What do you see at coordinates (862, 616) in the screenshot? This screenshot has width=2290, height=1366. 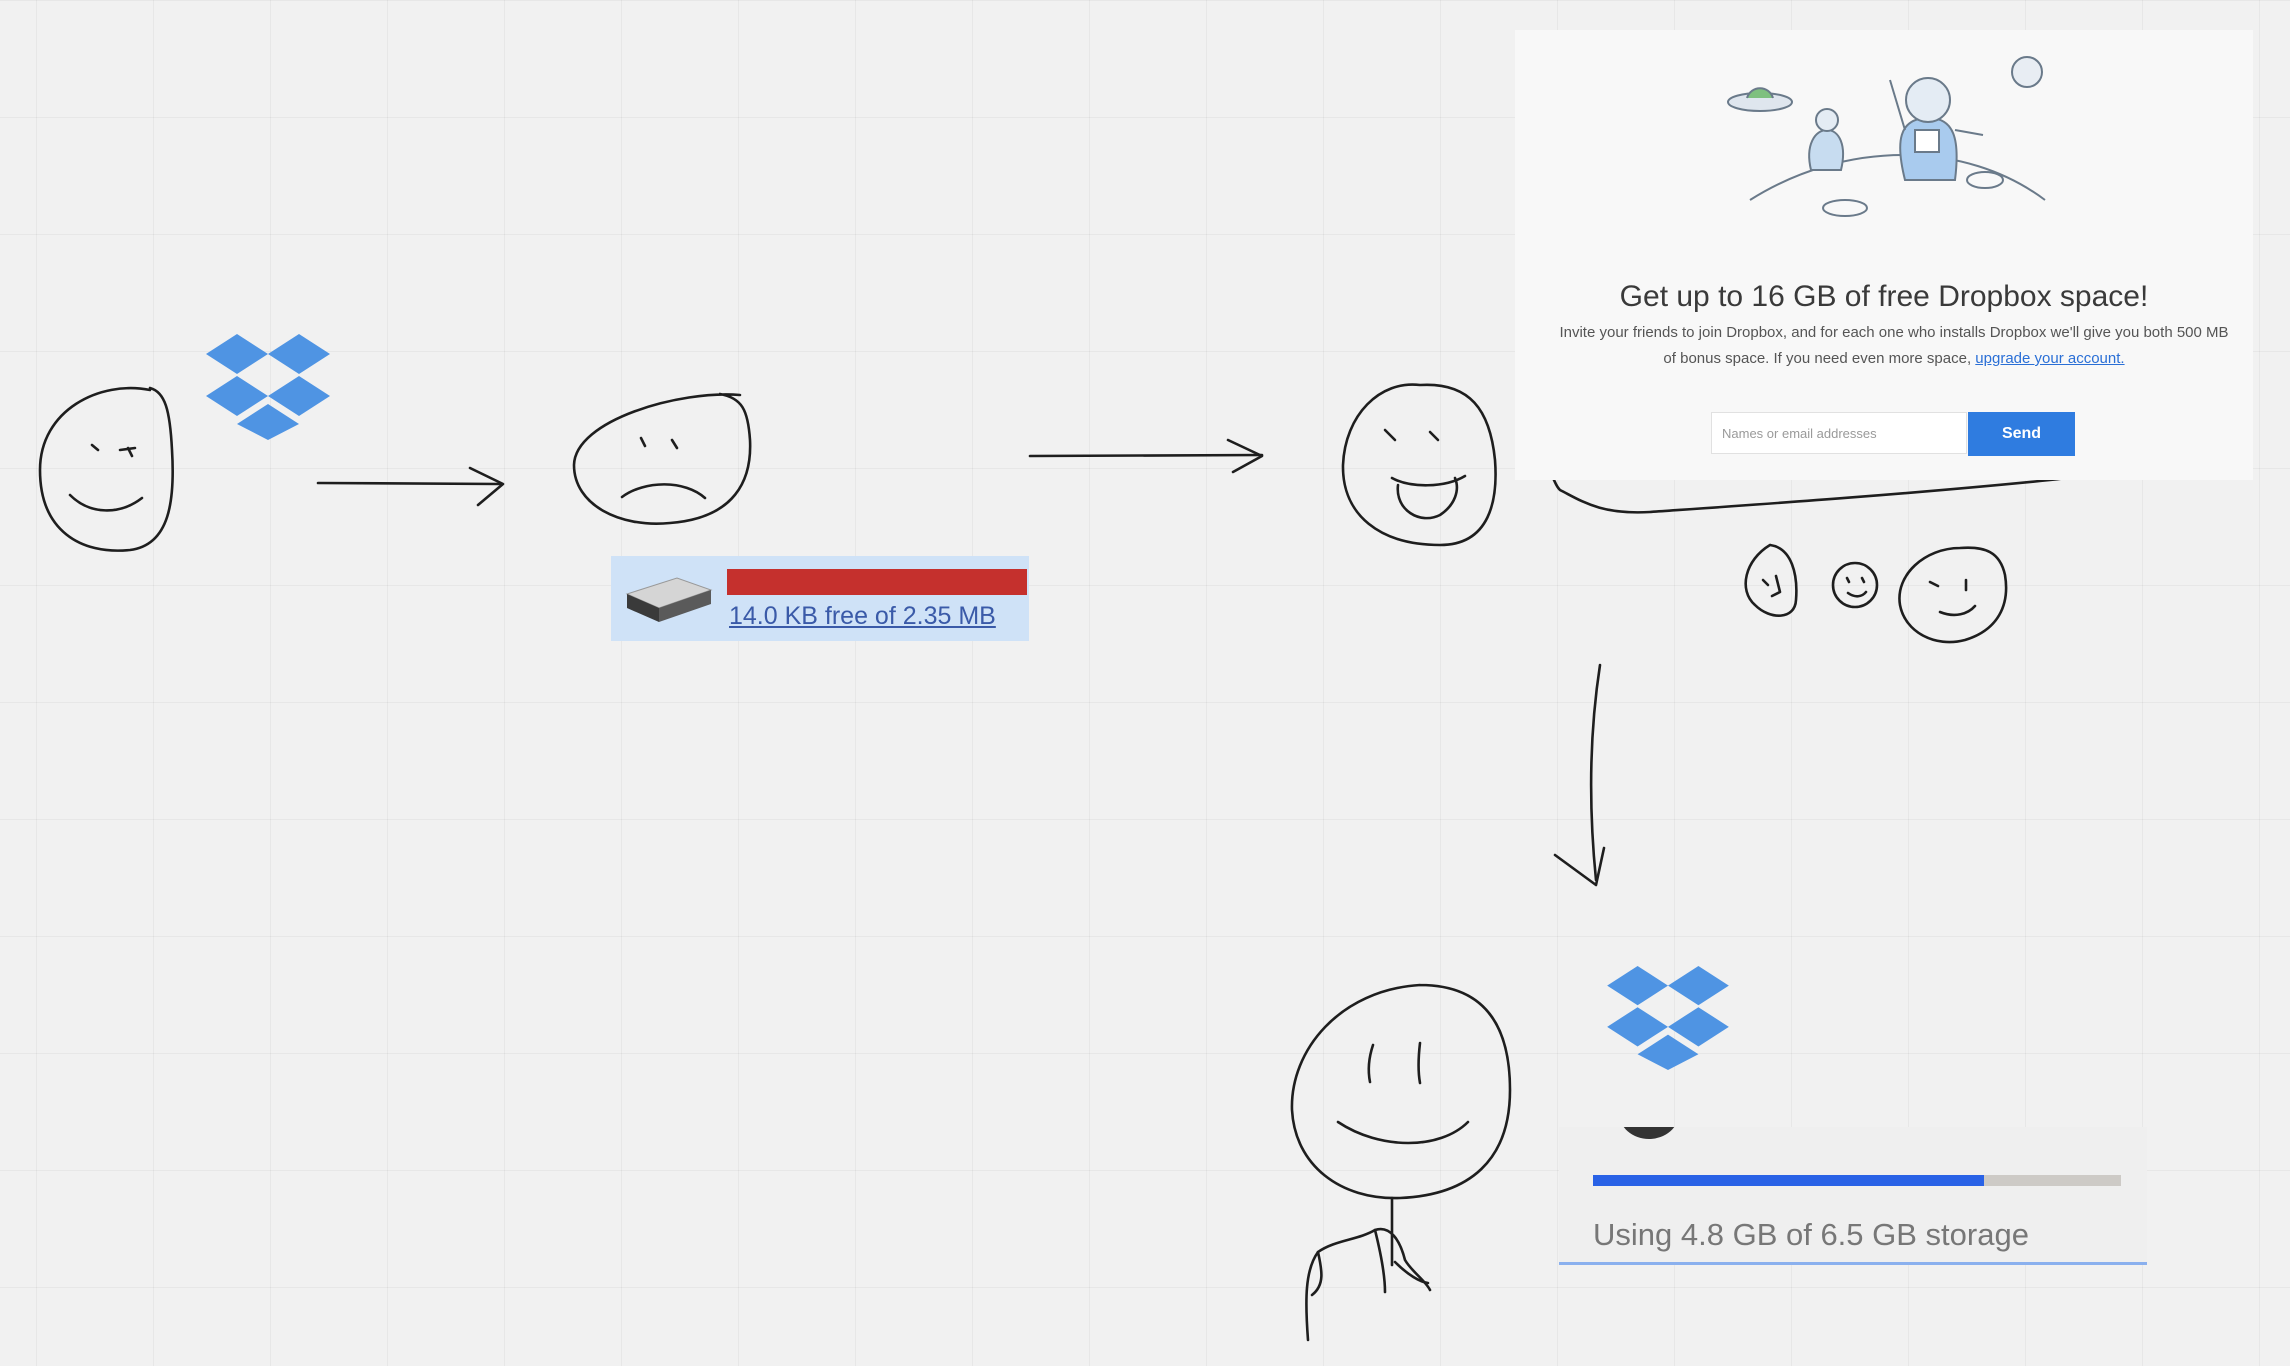 I see `disk-free-text: 14.0 KB free of 2.35 MB` at bounding box center [862, 616].